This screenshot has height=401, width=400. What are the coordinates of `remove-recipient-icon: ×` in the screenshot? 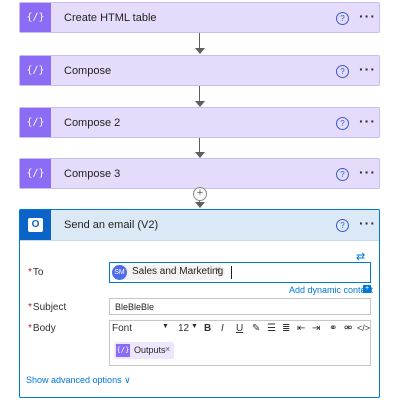 It's located at (218, 270).